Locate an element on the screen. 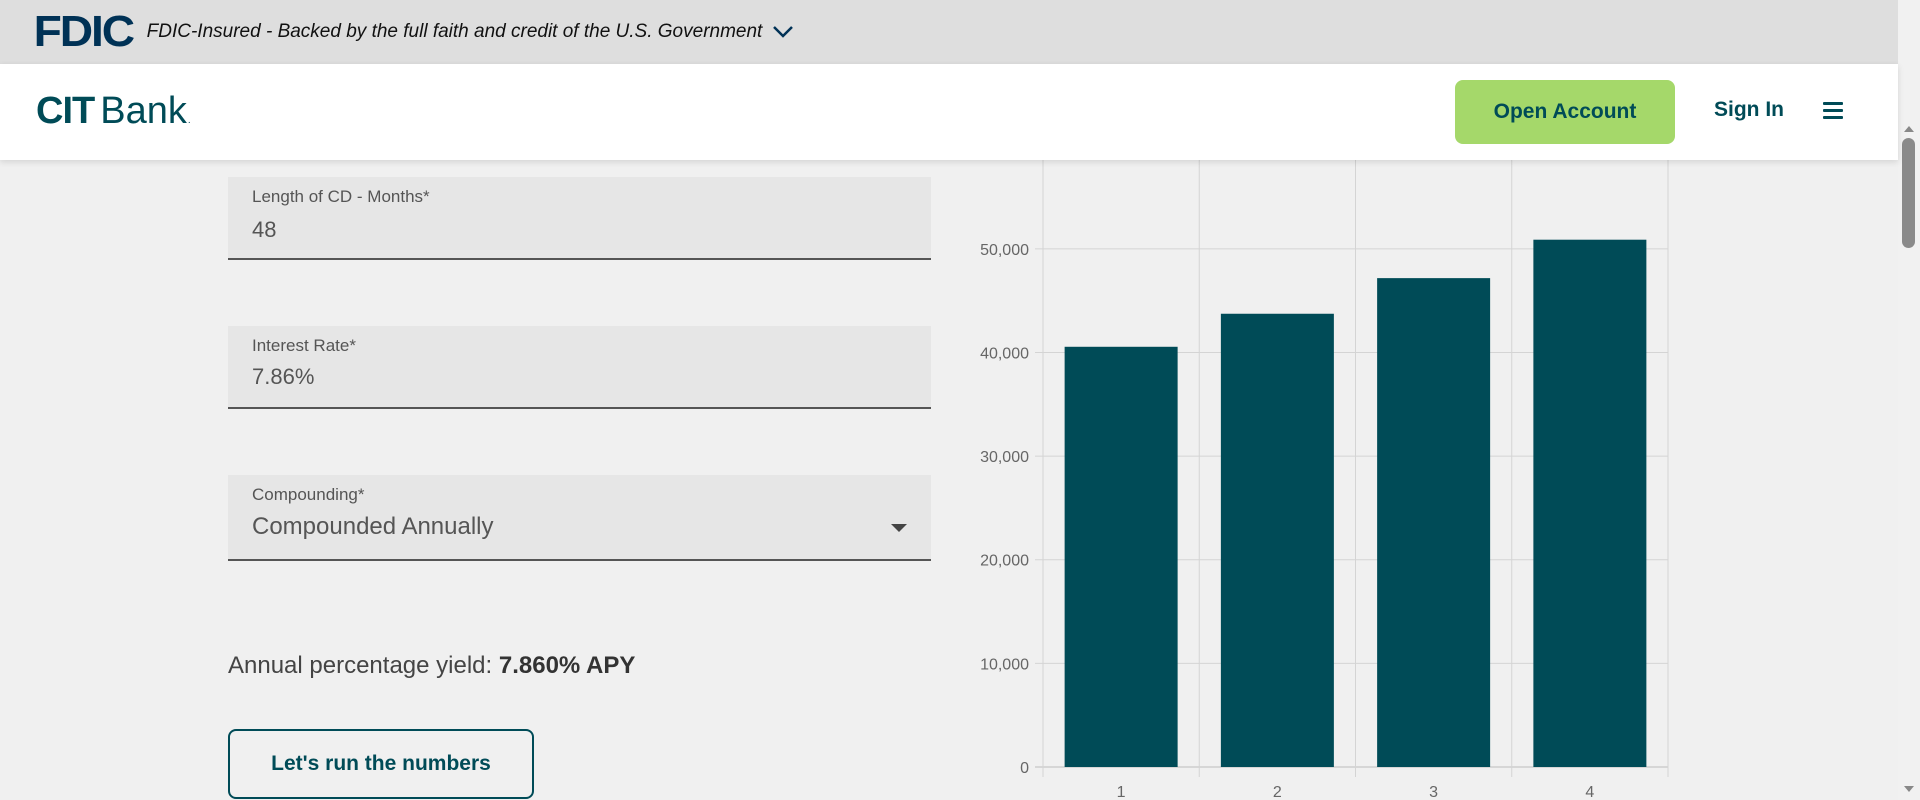 The width and height of the screenshot is (1920, 800). open-account-button: Open Account is located at coordinates (1565, 112).